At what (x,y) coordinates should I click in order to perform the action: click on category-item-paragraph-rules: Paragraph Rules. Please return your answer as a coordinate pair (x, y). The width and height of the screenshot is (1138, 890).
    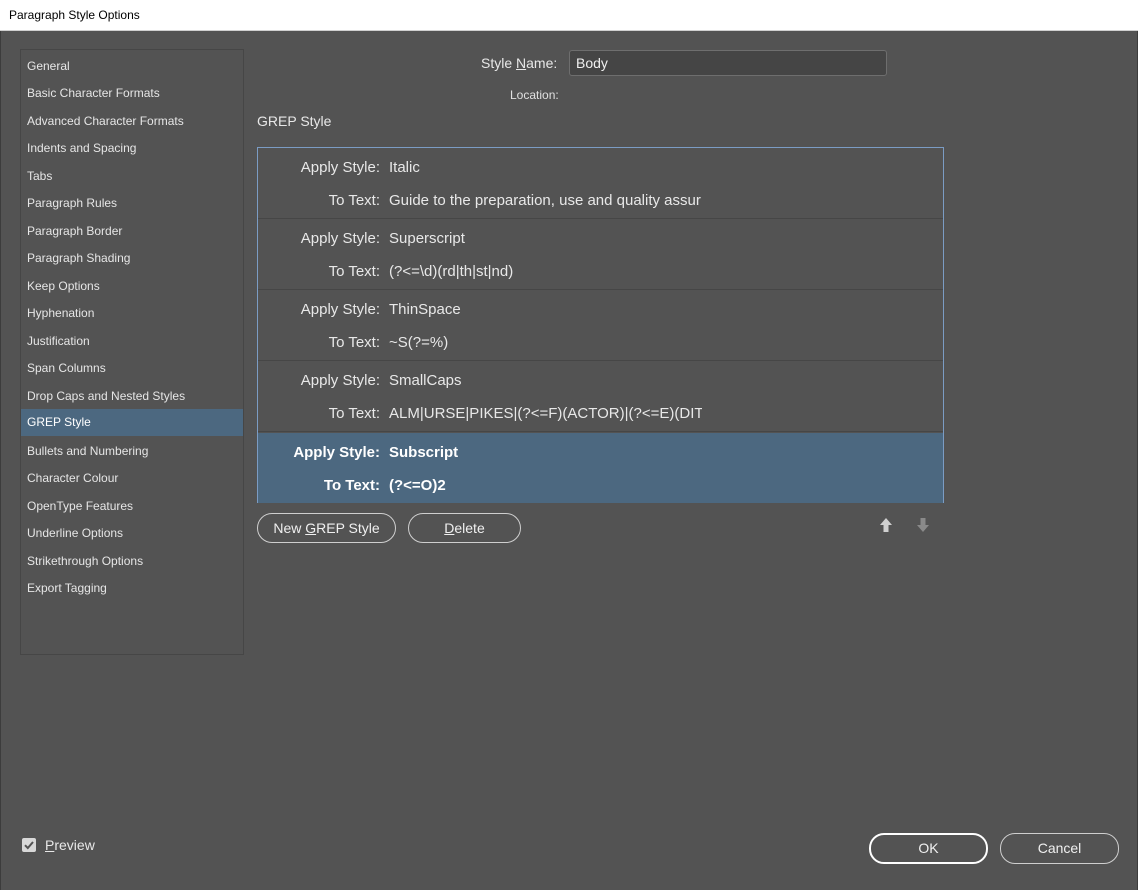
    Looking at the image, I should click on (132, 203).